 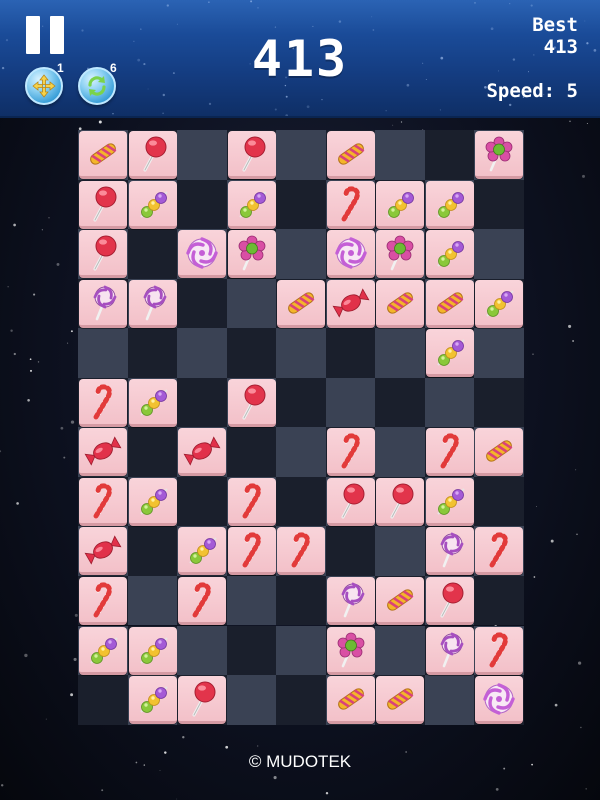 I want to click on lollipop-icon, so click(x=452, y=600).